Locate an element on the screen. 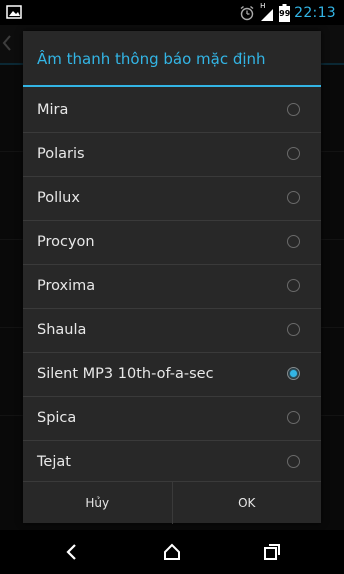  navigation-bar is located at coordinates (172, 552).